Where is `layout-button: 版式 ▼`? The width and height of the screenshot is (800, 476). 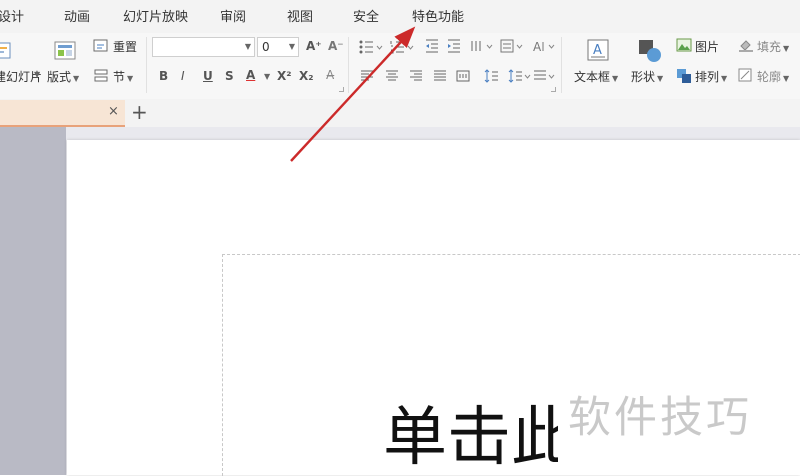
layout-button: 版式 ▼ is located at coordinates (63, 76).